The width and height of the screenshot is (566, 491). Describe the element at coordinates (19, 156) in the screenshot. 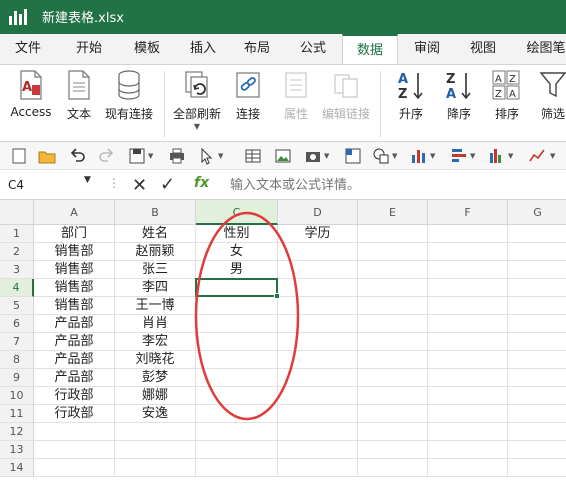

I see `new-file-icon` at that location.